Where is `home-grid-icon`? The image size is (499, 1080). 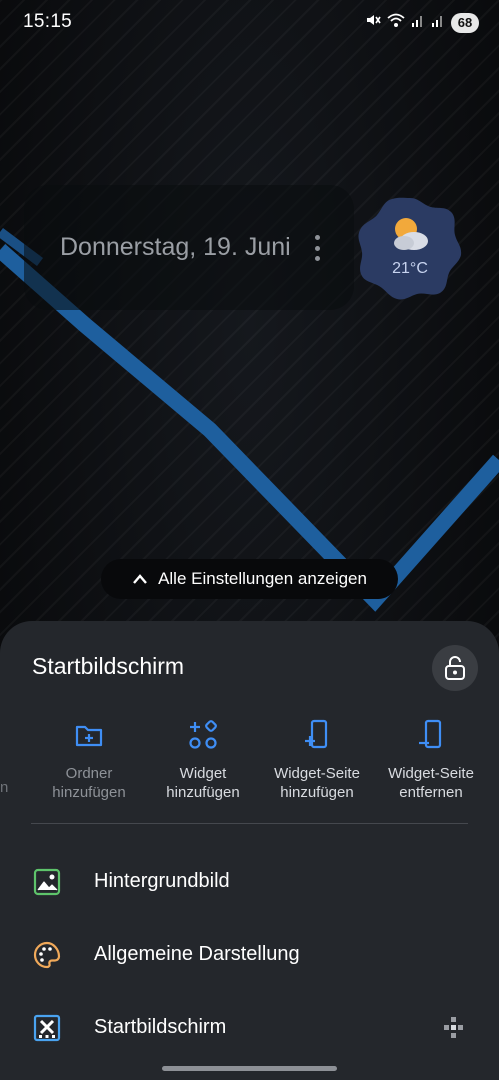 home-grid-icon is located at coordinates (47, 1028).